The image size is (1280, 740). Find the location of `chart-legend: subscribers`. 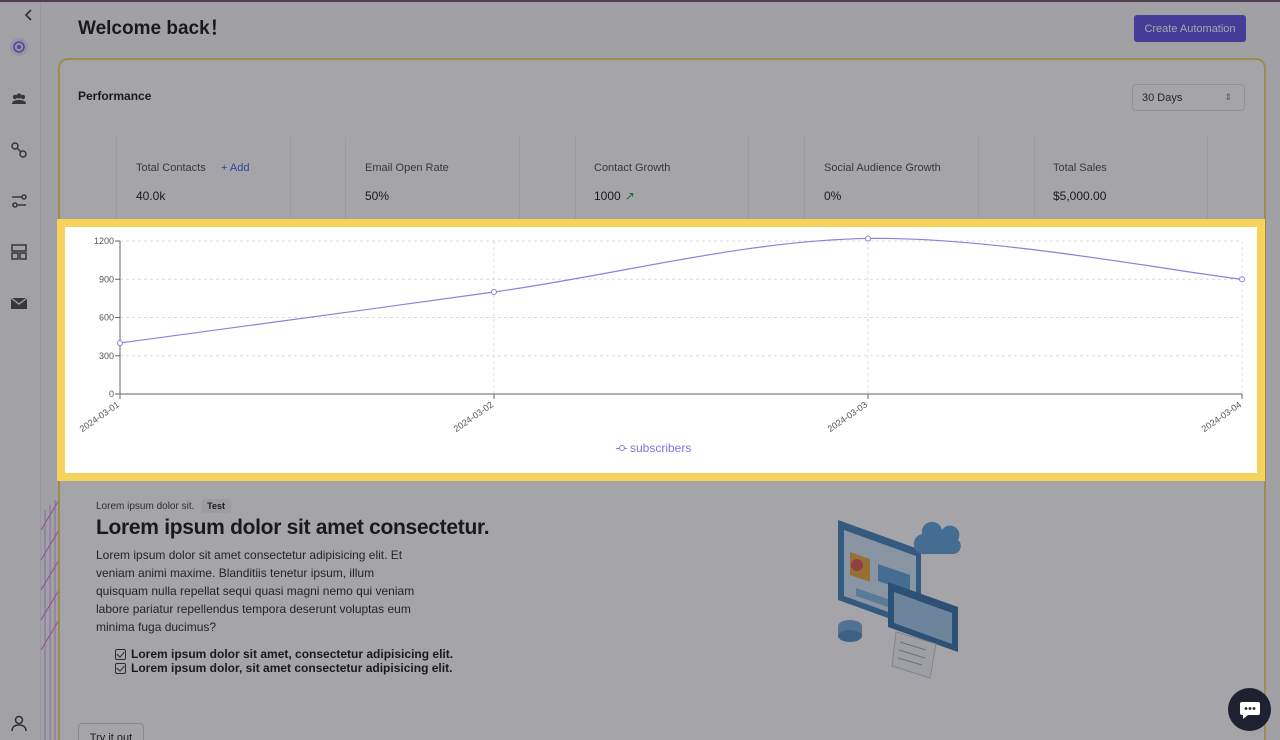

chart-legend: subscribers is located at coordinates (653, 448).